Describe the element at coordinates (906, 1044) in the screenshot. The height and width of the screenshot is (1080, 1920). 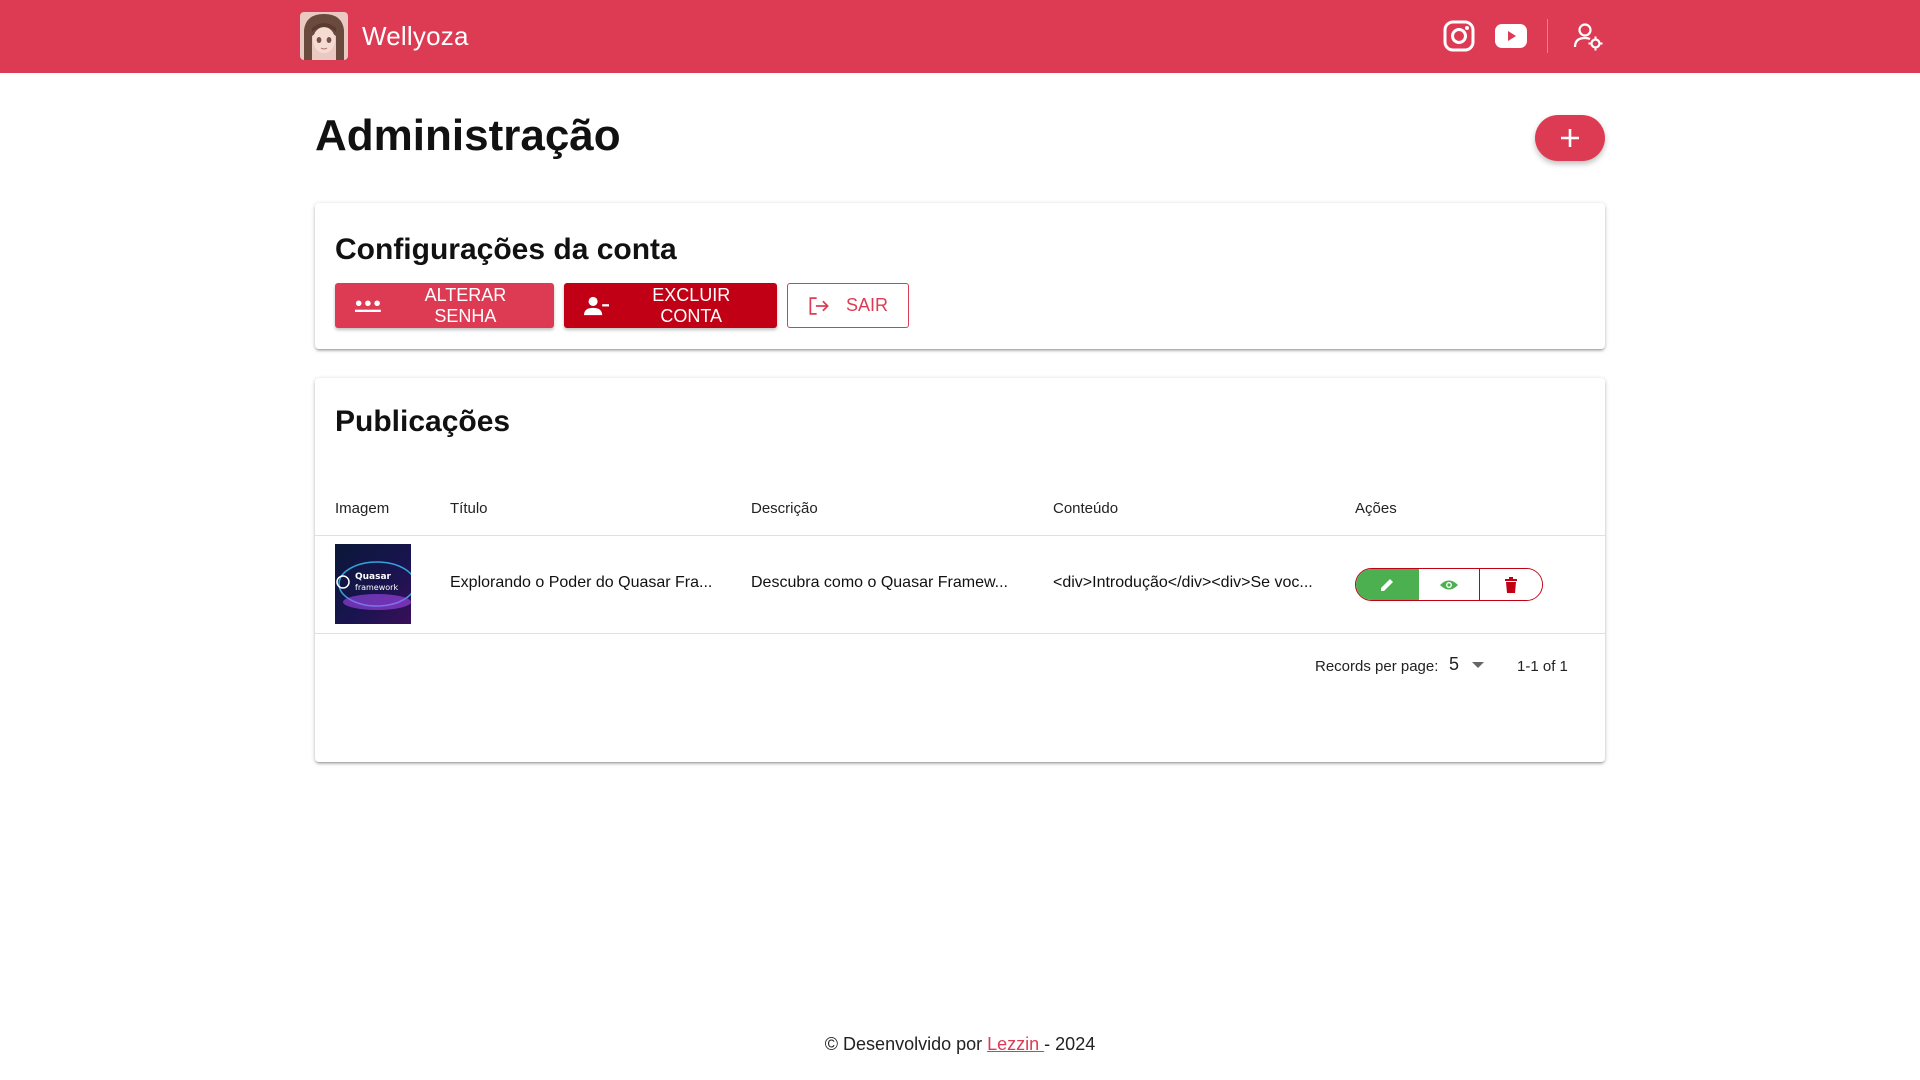
I see `footer-prefix: © Desenvolvido por` at that location.